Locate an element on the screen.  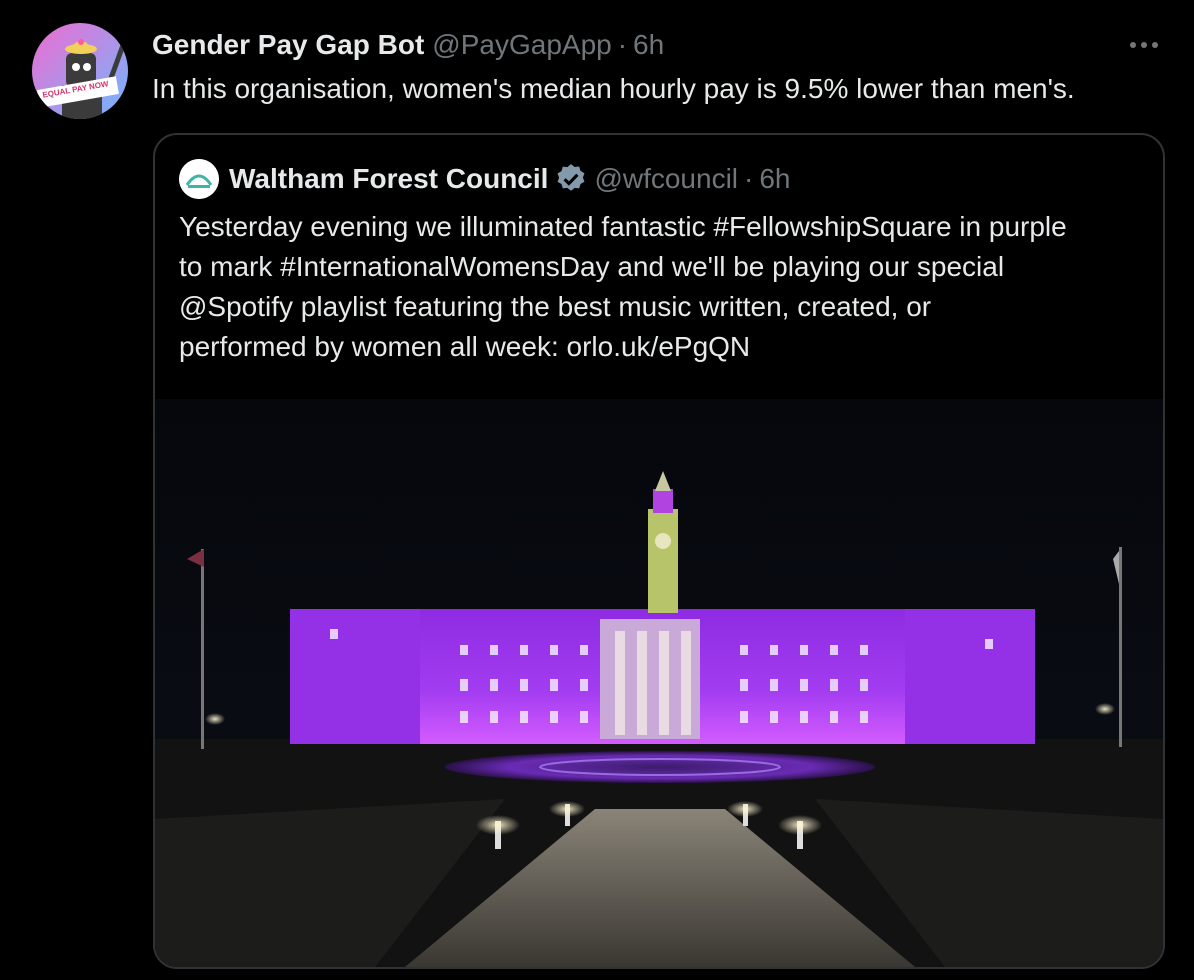
verified-badge-icon is located at coordinates (571, 177).